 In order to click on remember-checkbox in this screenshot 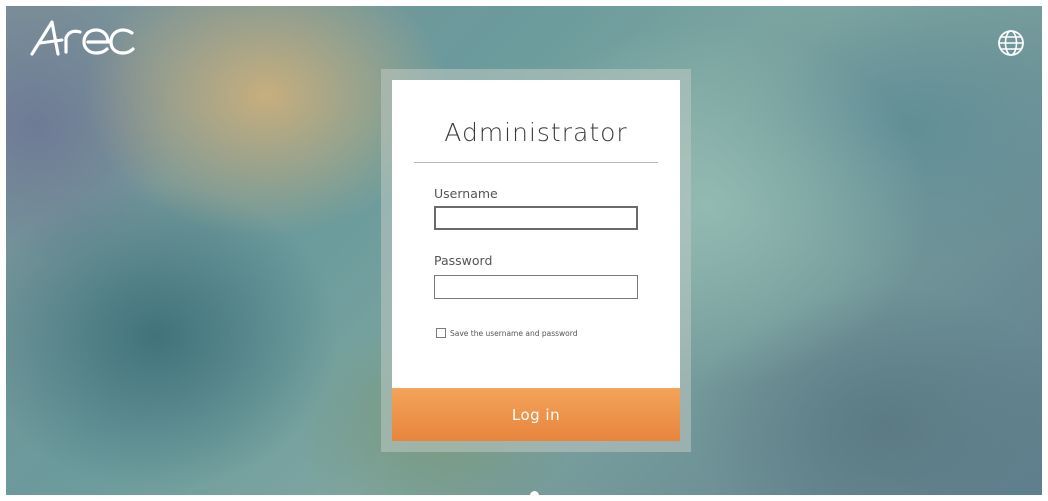, I will do `click(441, 333)`.